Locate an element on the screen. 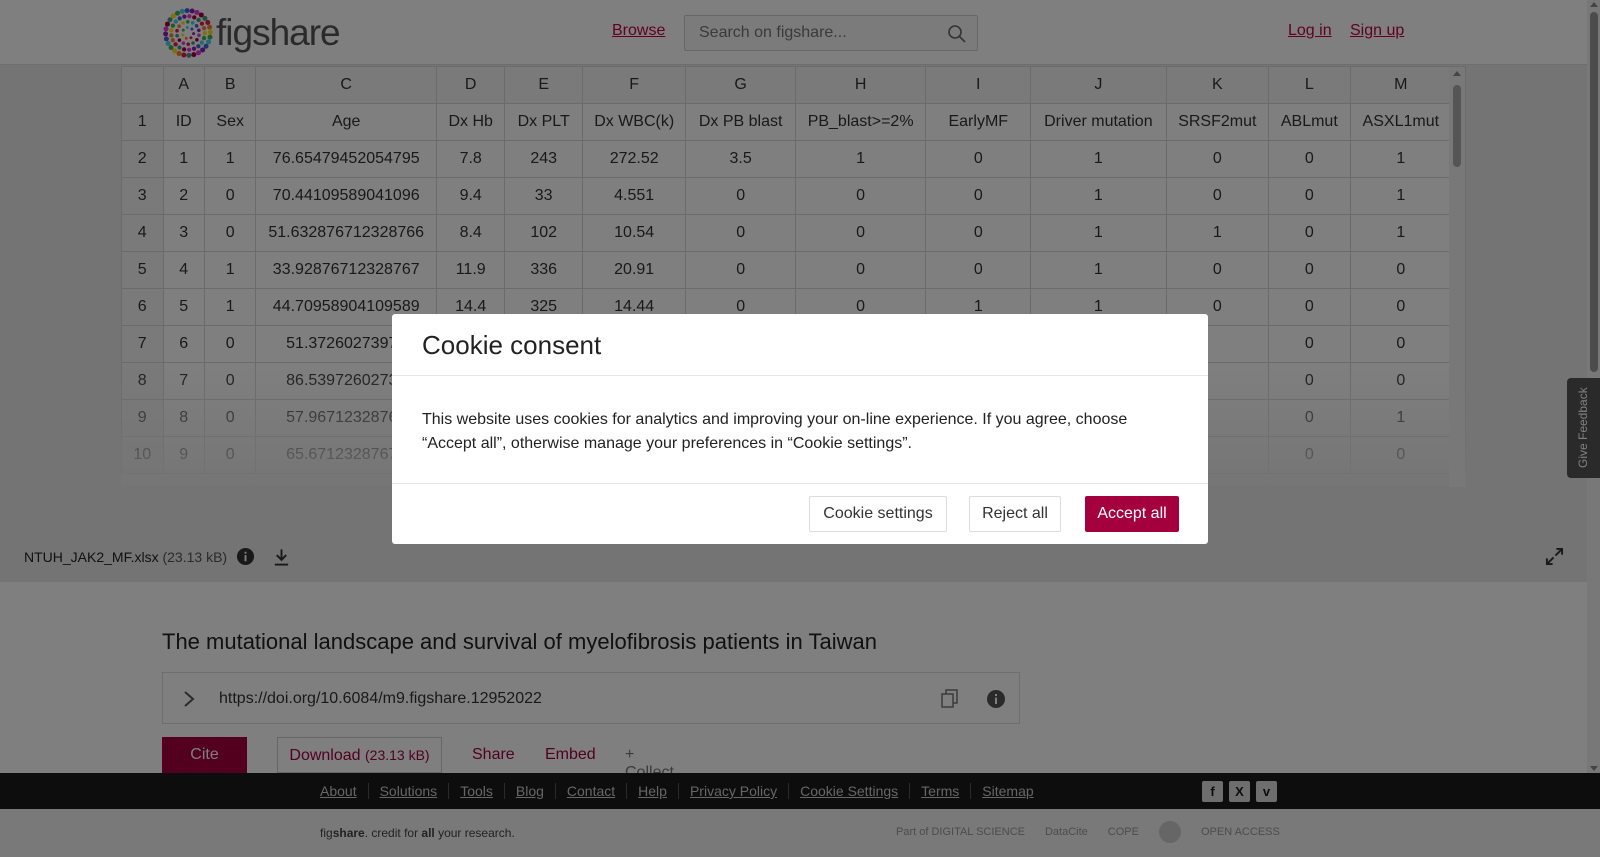 The height and width of the screenshot is (857, 1600). cookie-dialog-header: Cookie consent is located at coordinates (800, 345).